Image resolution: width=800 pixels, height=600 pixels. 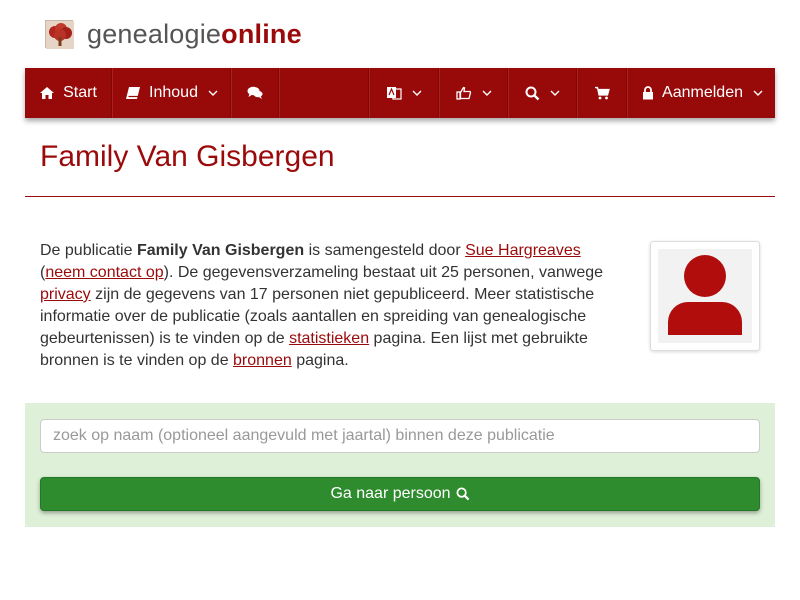 I want to click on nav-start-label: Start, so click(x=80, y=92).